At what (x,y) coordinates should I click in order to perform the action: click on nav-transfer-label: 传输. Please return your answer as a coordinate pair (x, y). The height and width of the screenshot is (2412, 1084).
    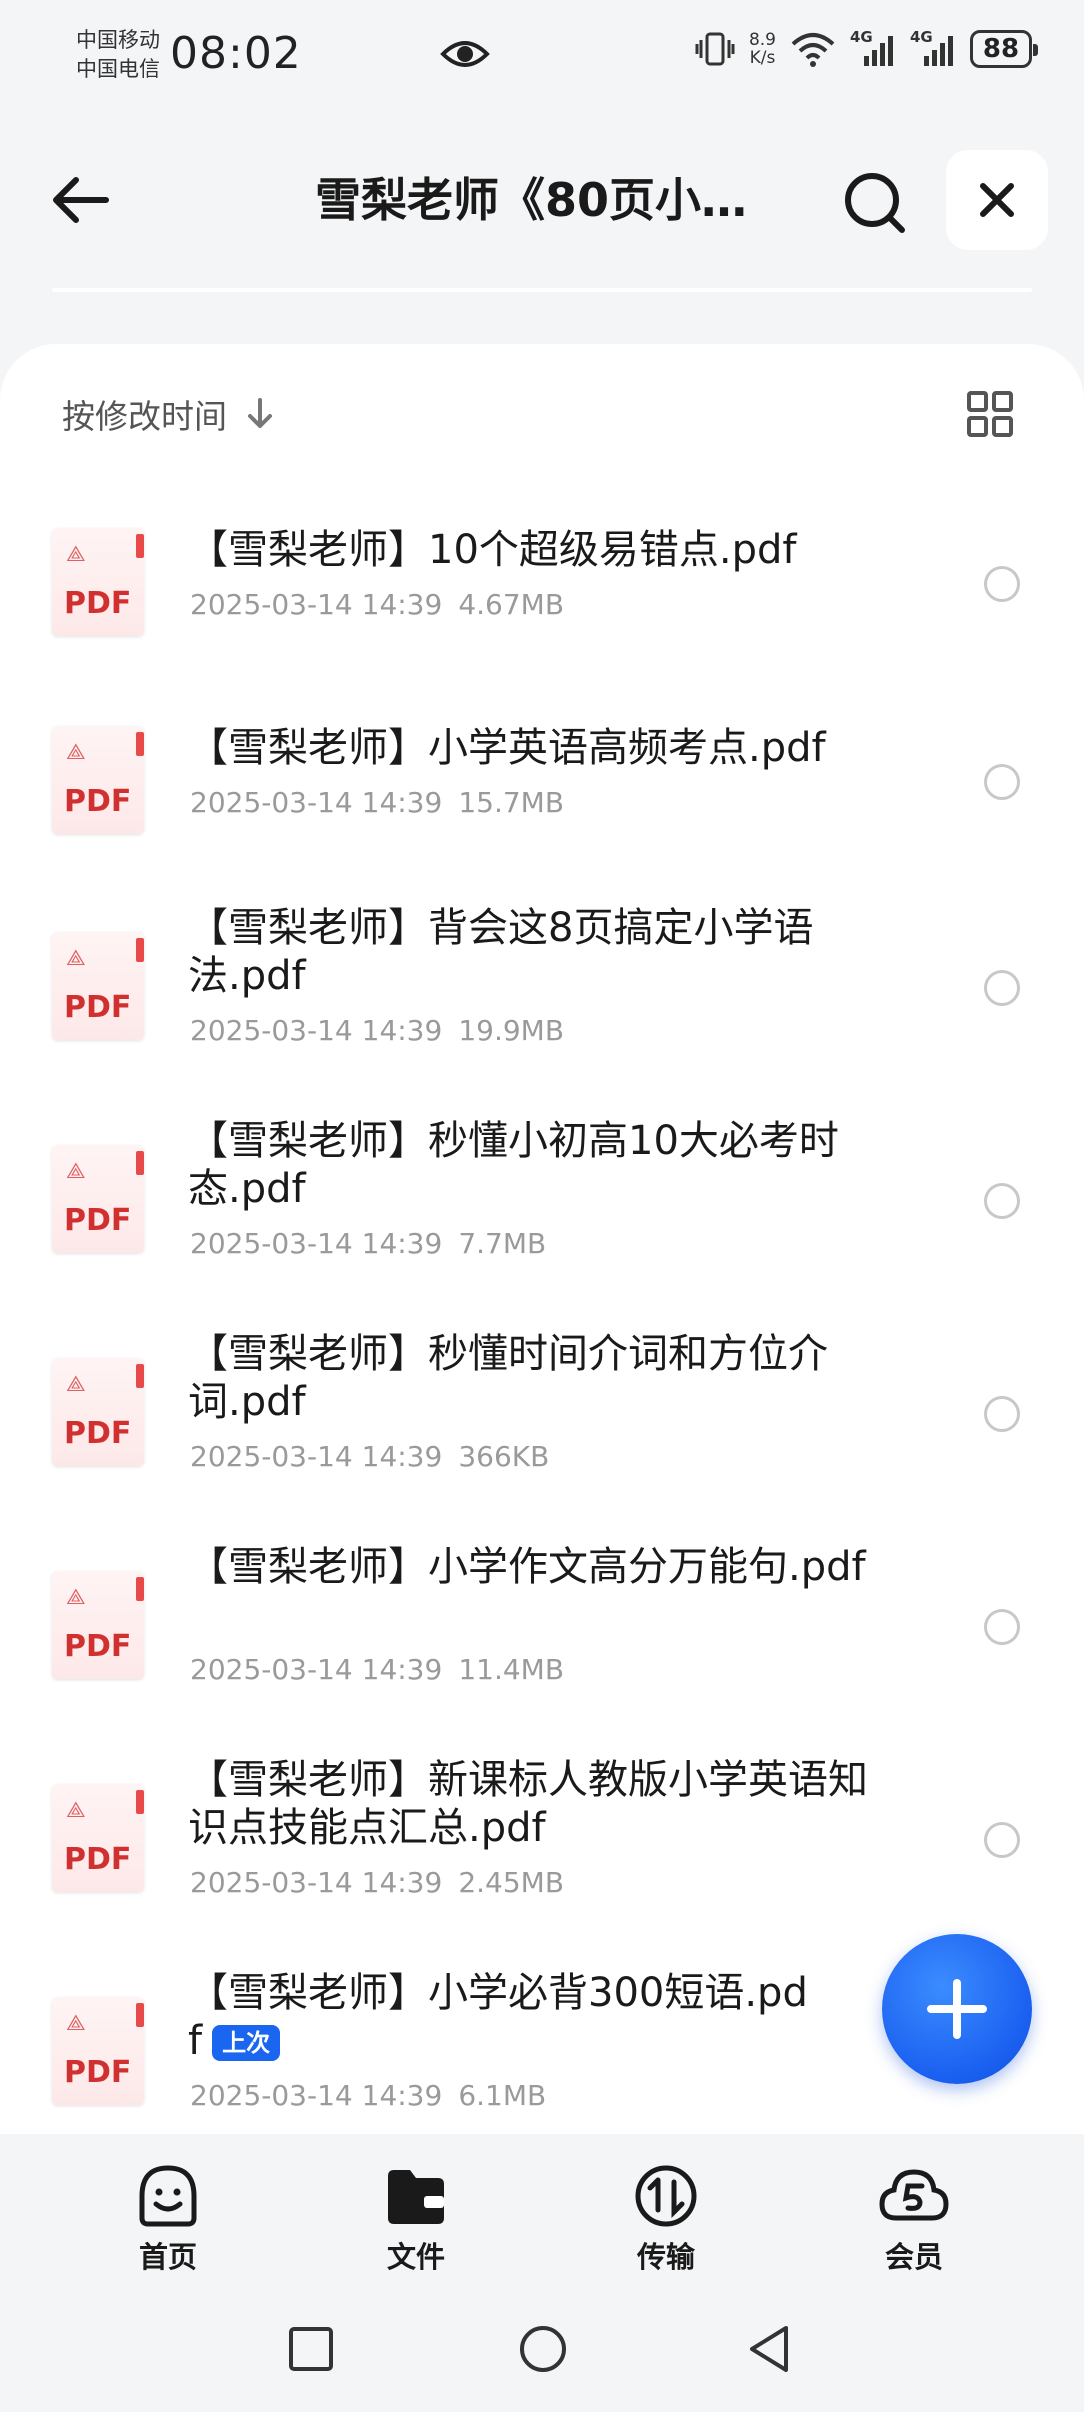
    Looking at the image, I should click on (665, 2257).